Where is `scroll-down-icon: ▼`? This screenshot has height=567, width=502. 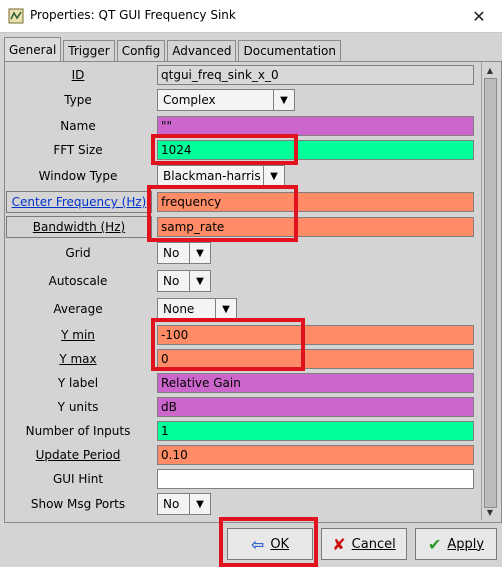 scroll-down-icon: ▼ is located at coordinates (490, 512).